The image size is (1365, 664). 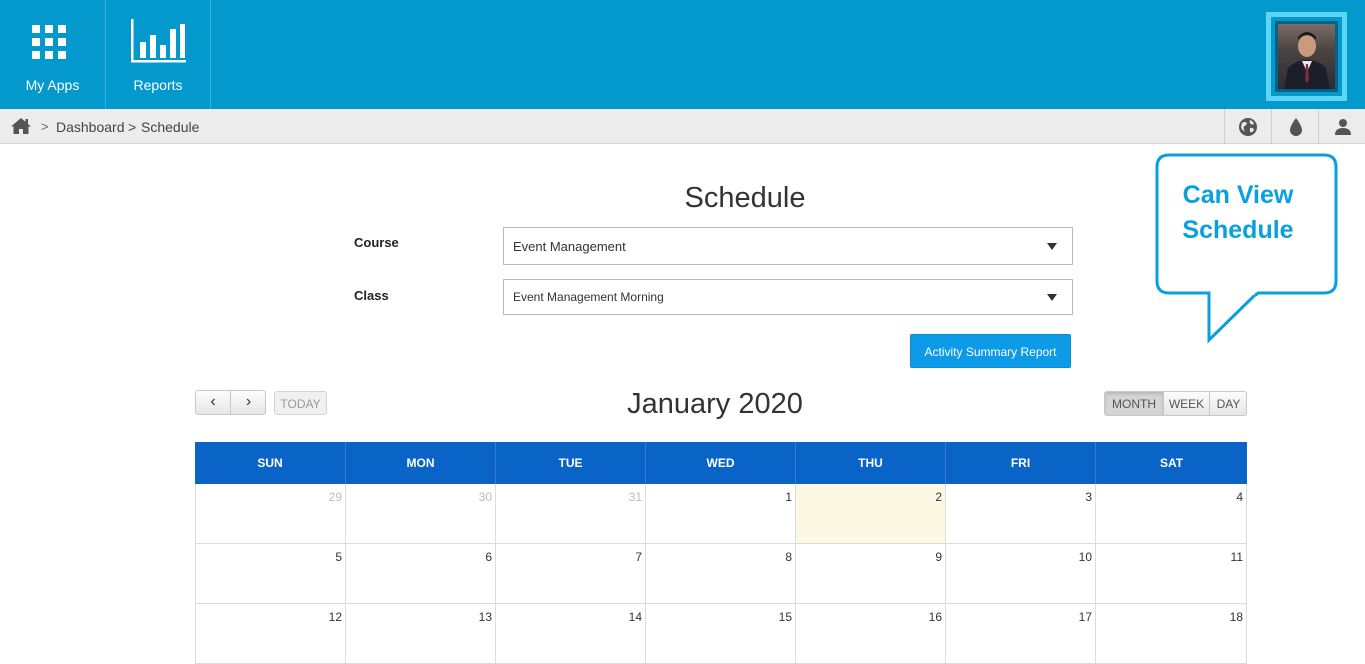 I want to click on calendar-day-cell: 11, so click(x=1171, y=574).